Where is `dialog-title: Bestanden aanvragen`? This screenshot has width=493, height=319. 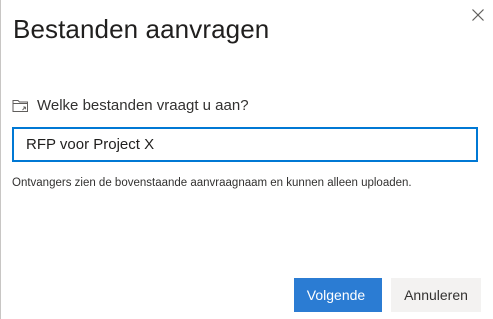
dialog-title: Bestanden aanvragen is located at coordinates (141, 29).